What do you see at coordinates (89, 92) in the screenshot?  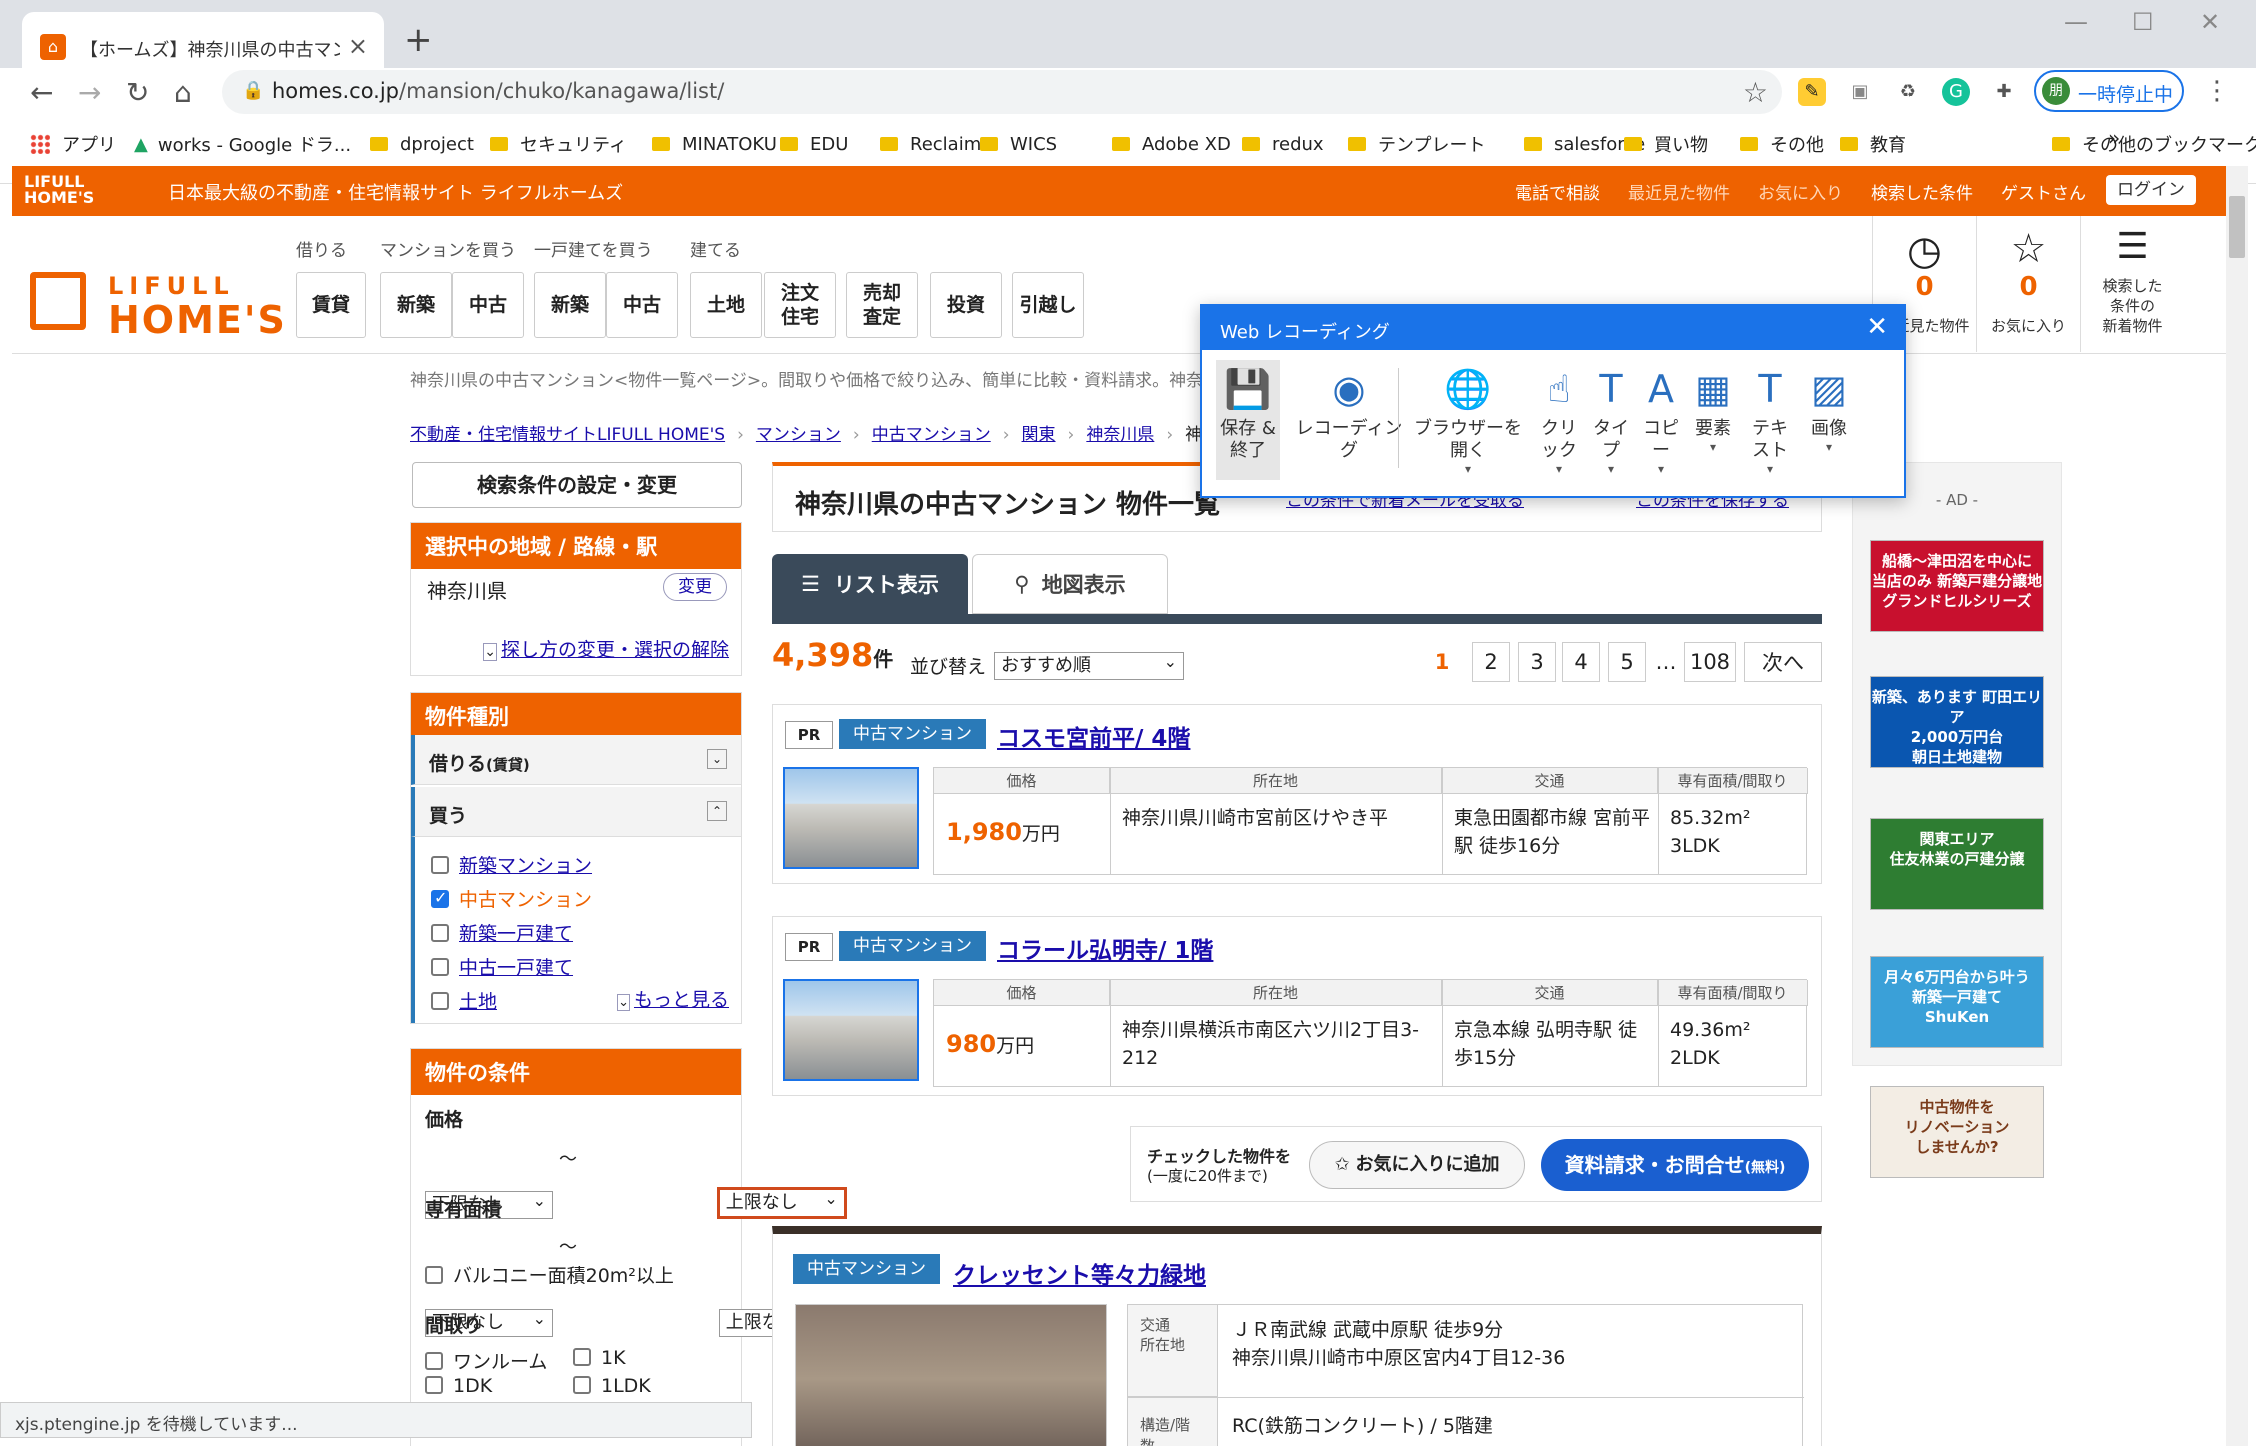 I see `forward-icon: →` at bounding box center [89, 92].